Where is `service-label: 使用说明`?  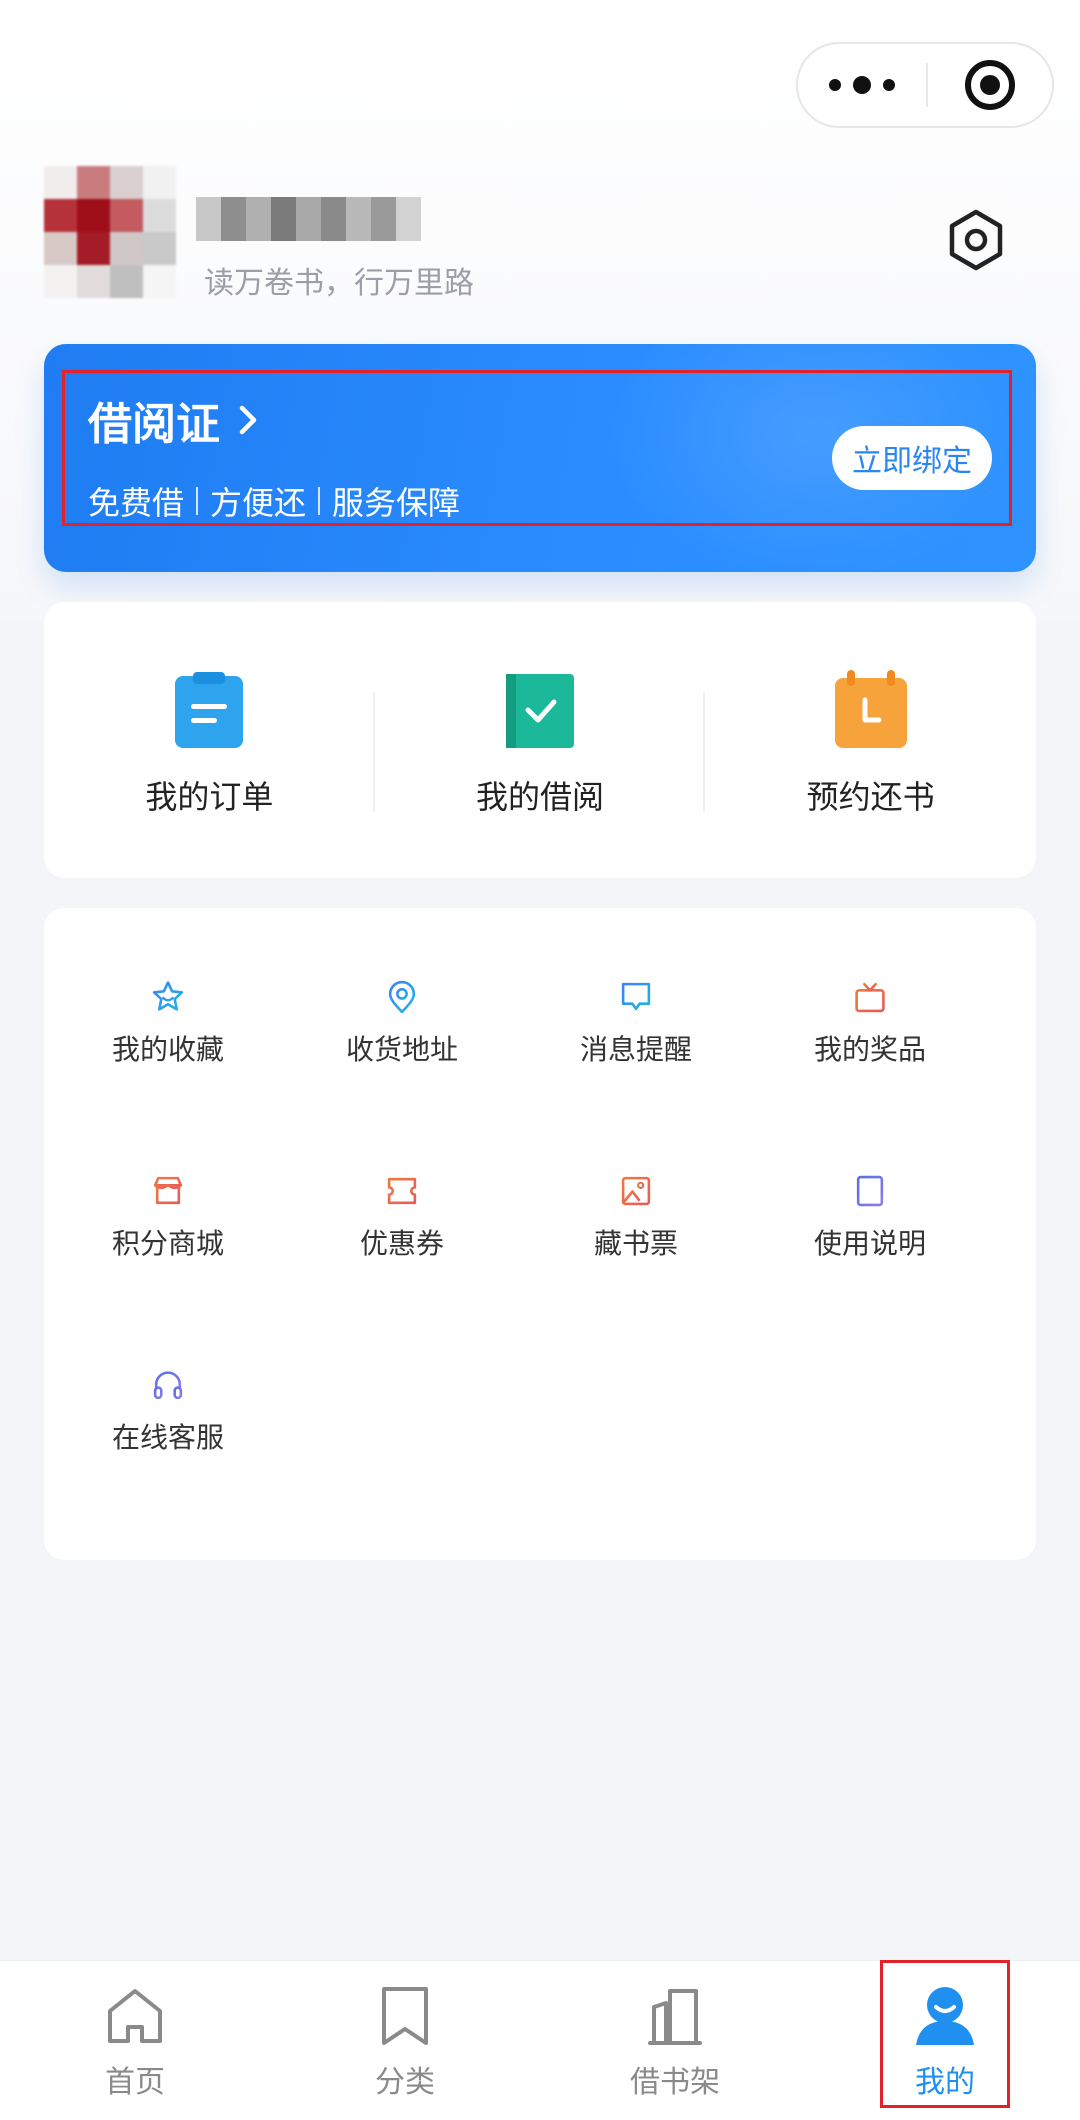 service-label: 使用说明 is located at coordinates (869, 1243).